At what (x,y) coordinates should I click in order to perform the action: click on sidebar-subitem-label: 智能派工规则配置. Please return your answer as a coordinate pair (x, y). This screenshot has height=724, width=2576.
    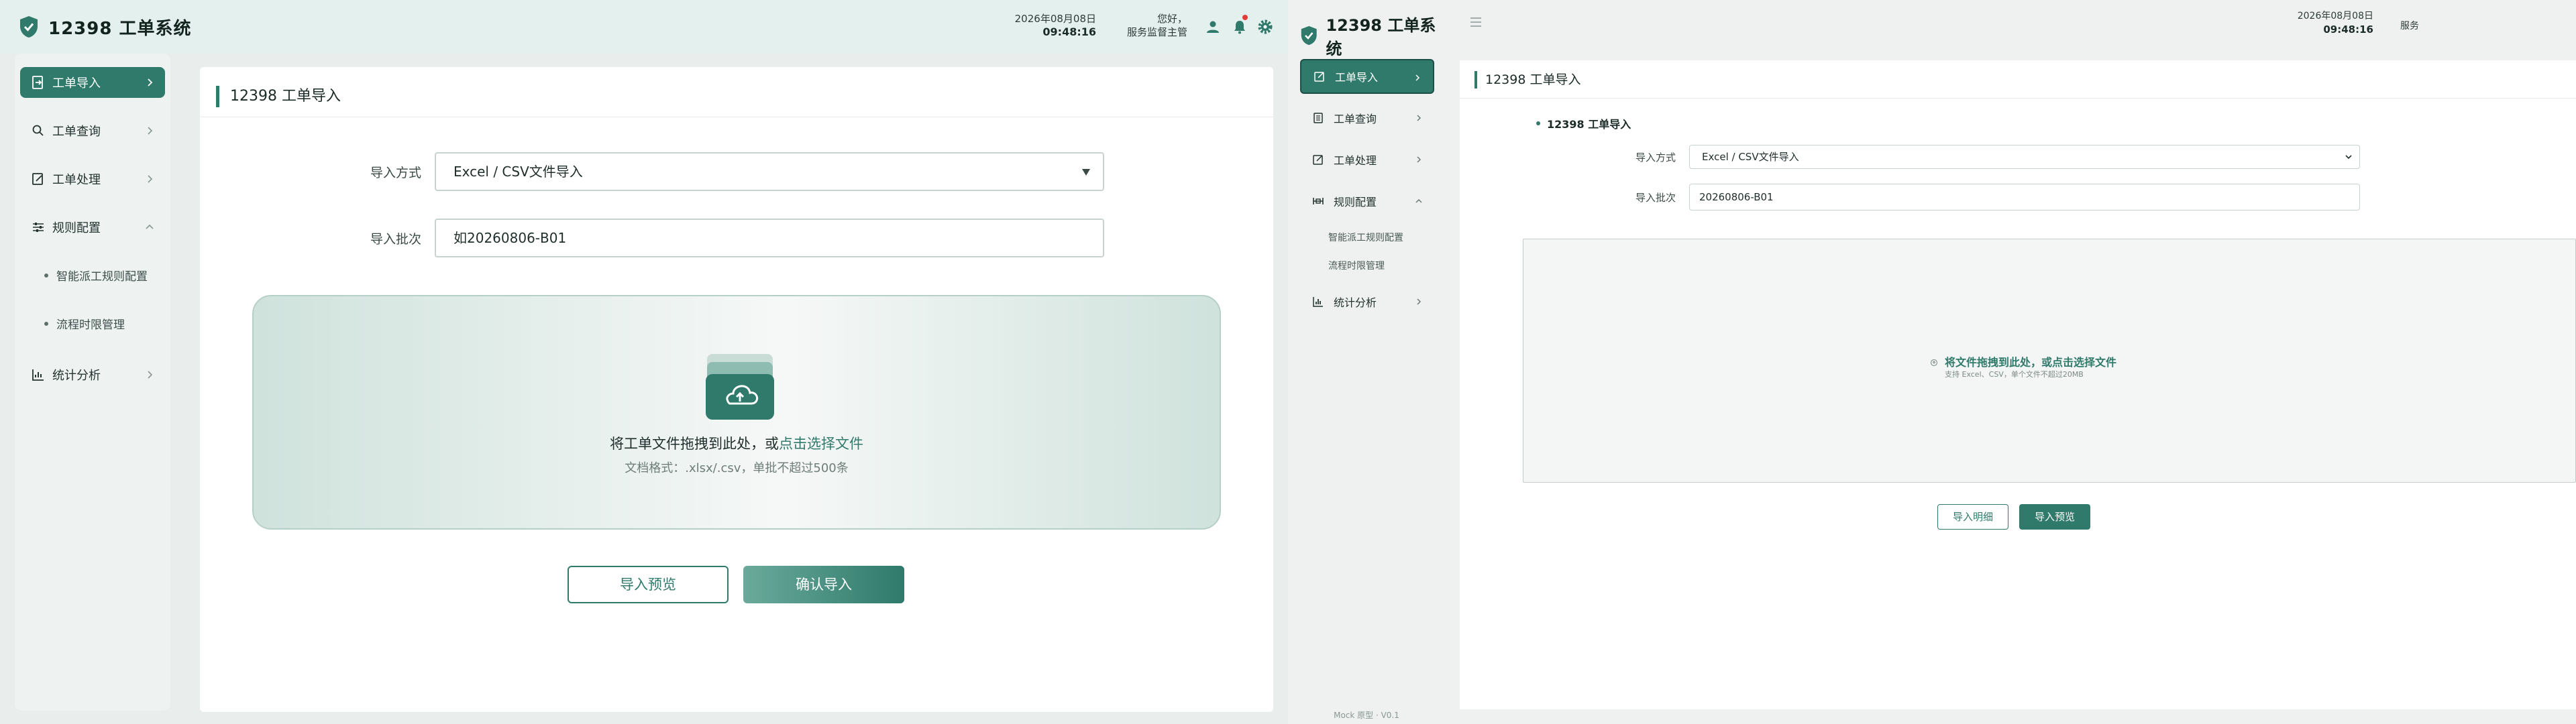
    Looking at the image, I should click on (102, 277).